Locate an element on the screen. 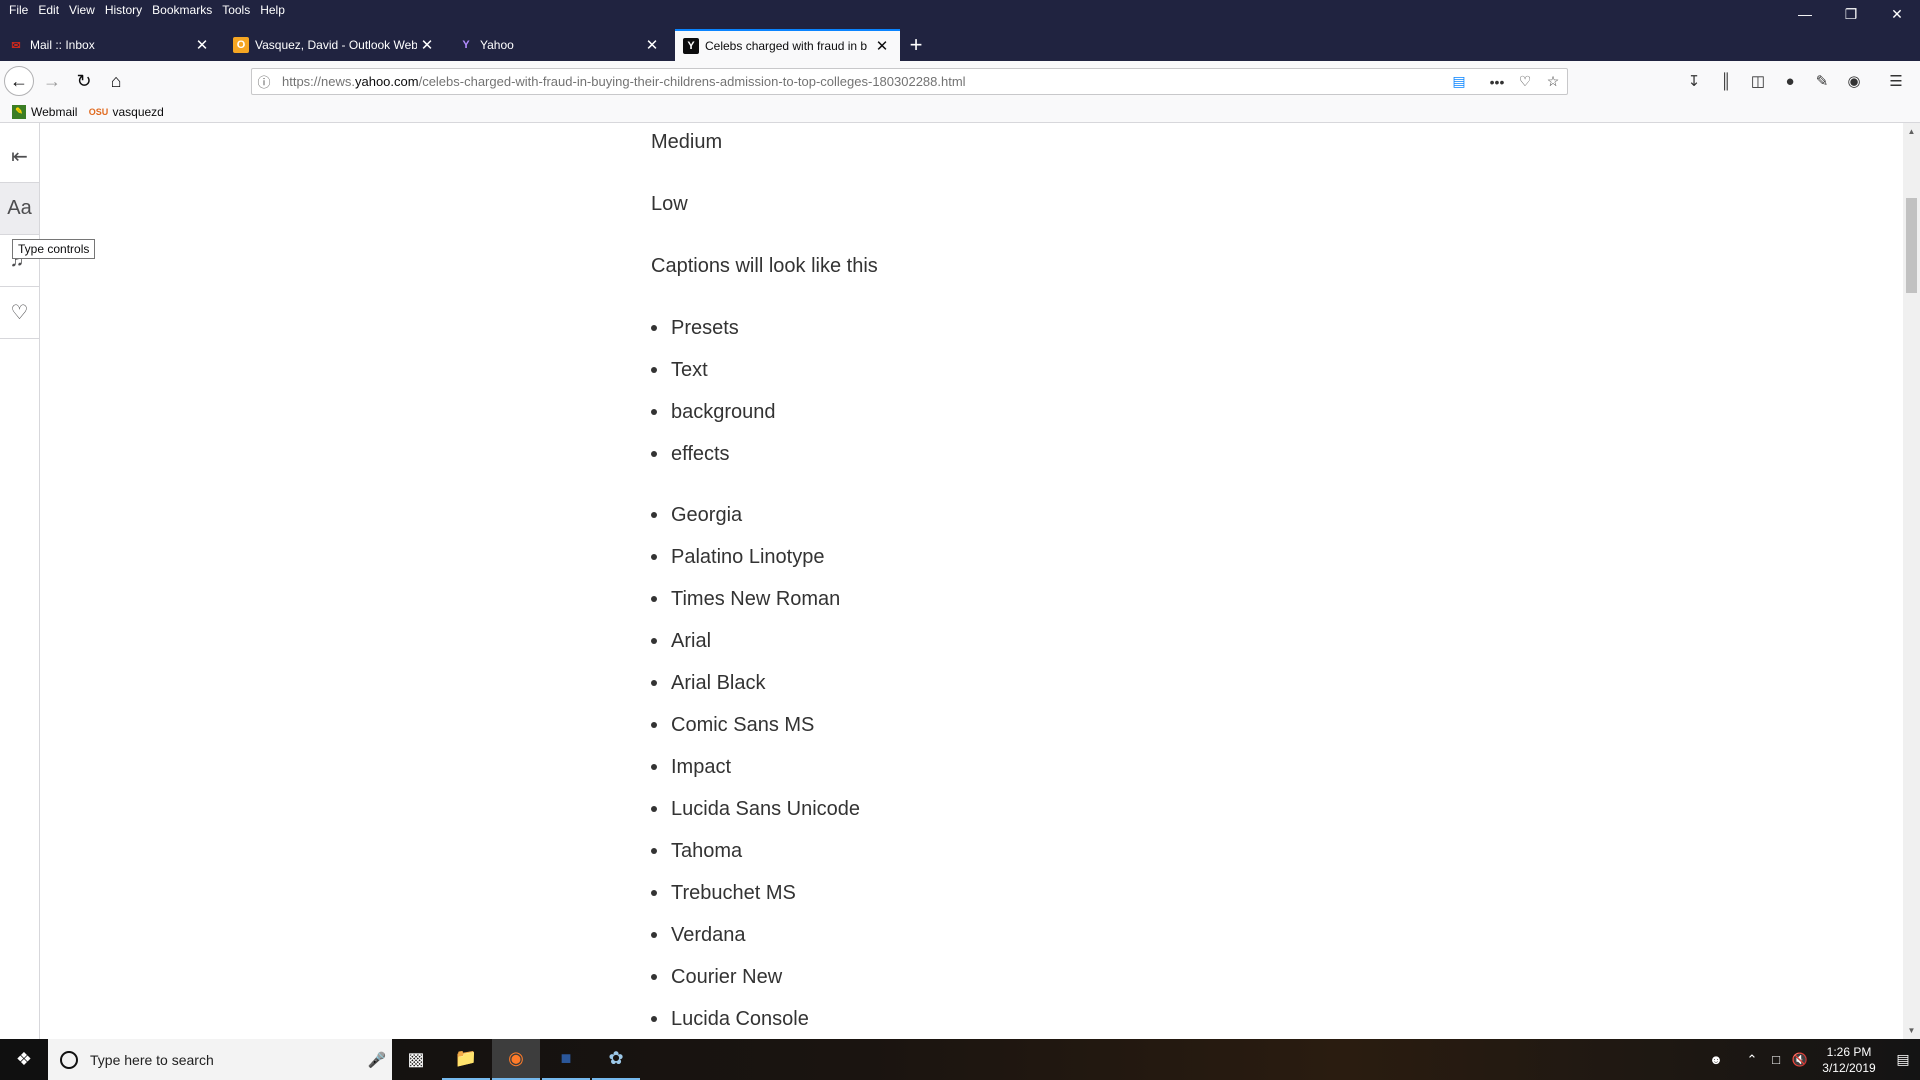  clock-date: 3/12/2019 is located at coordinates (1849, 1067).